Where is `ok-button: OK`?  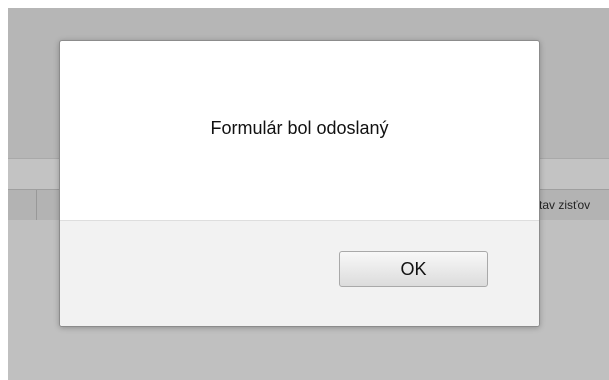 ok-button: OK is located at coordinates (413, 269).